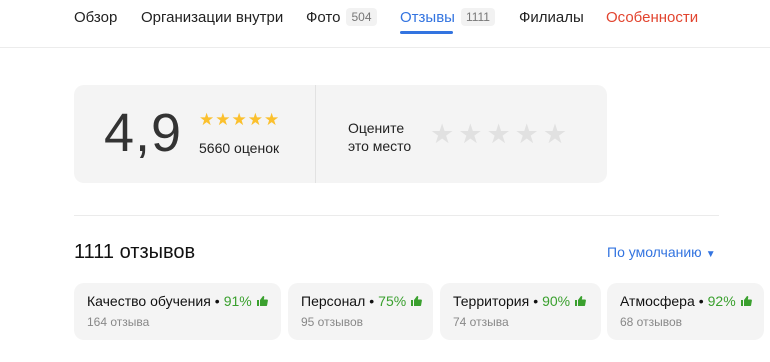 This screenshot has height=362, width=770. I want to click on aspect-line: Персонал • 75%, so click(362, 301).